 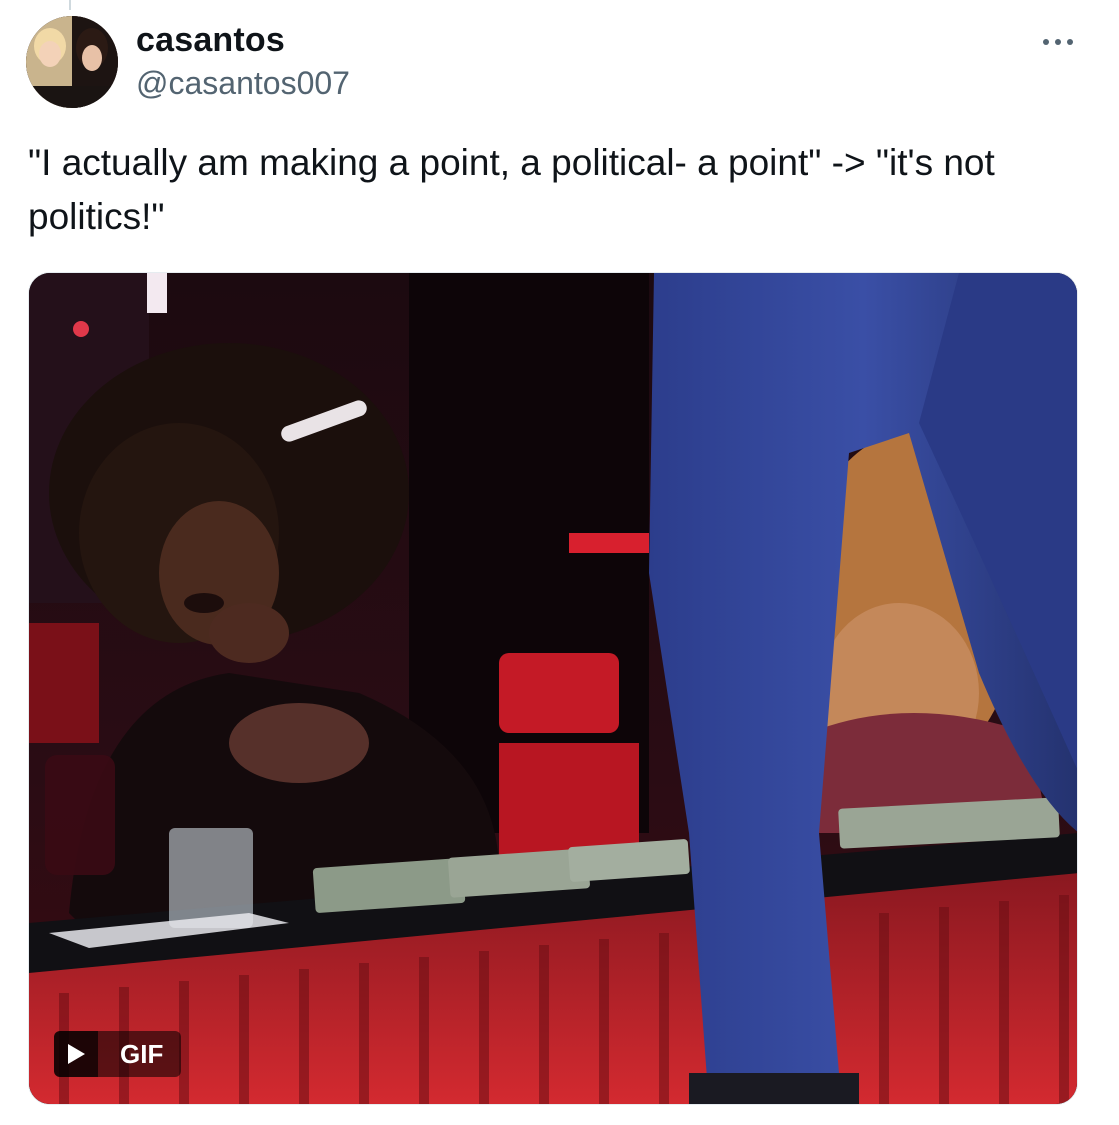 What do you see at coordinates (140, 1054) in the screenshot?
I see `gif-label: GIF` at bounding box center [140, 1054].